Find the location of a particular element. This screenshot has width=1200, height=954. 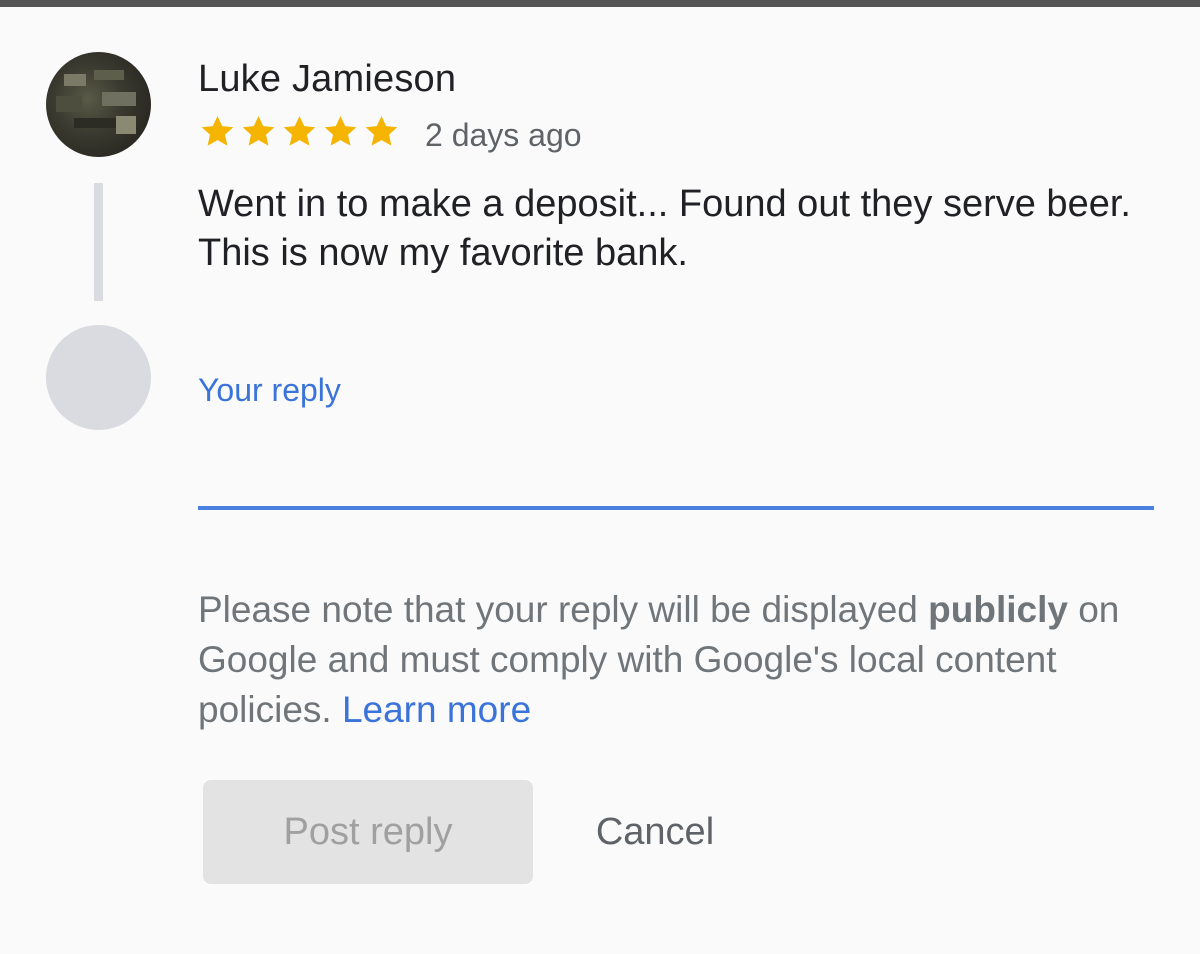

star-rating is located at coordinates (299, 131).